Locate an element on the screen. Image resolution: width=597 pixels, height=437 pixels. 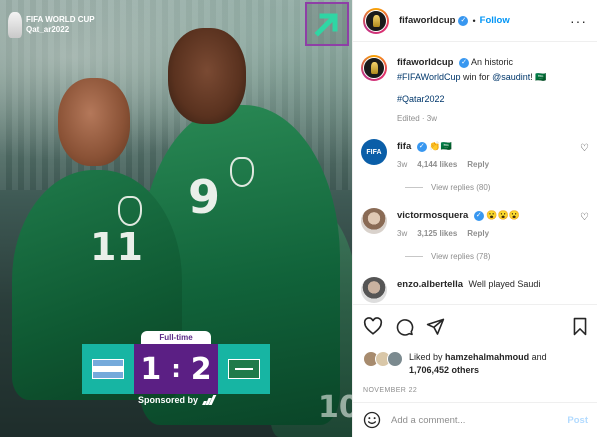
comment-text: Well played Saudi is located at coordinates (504, 284).